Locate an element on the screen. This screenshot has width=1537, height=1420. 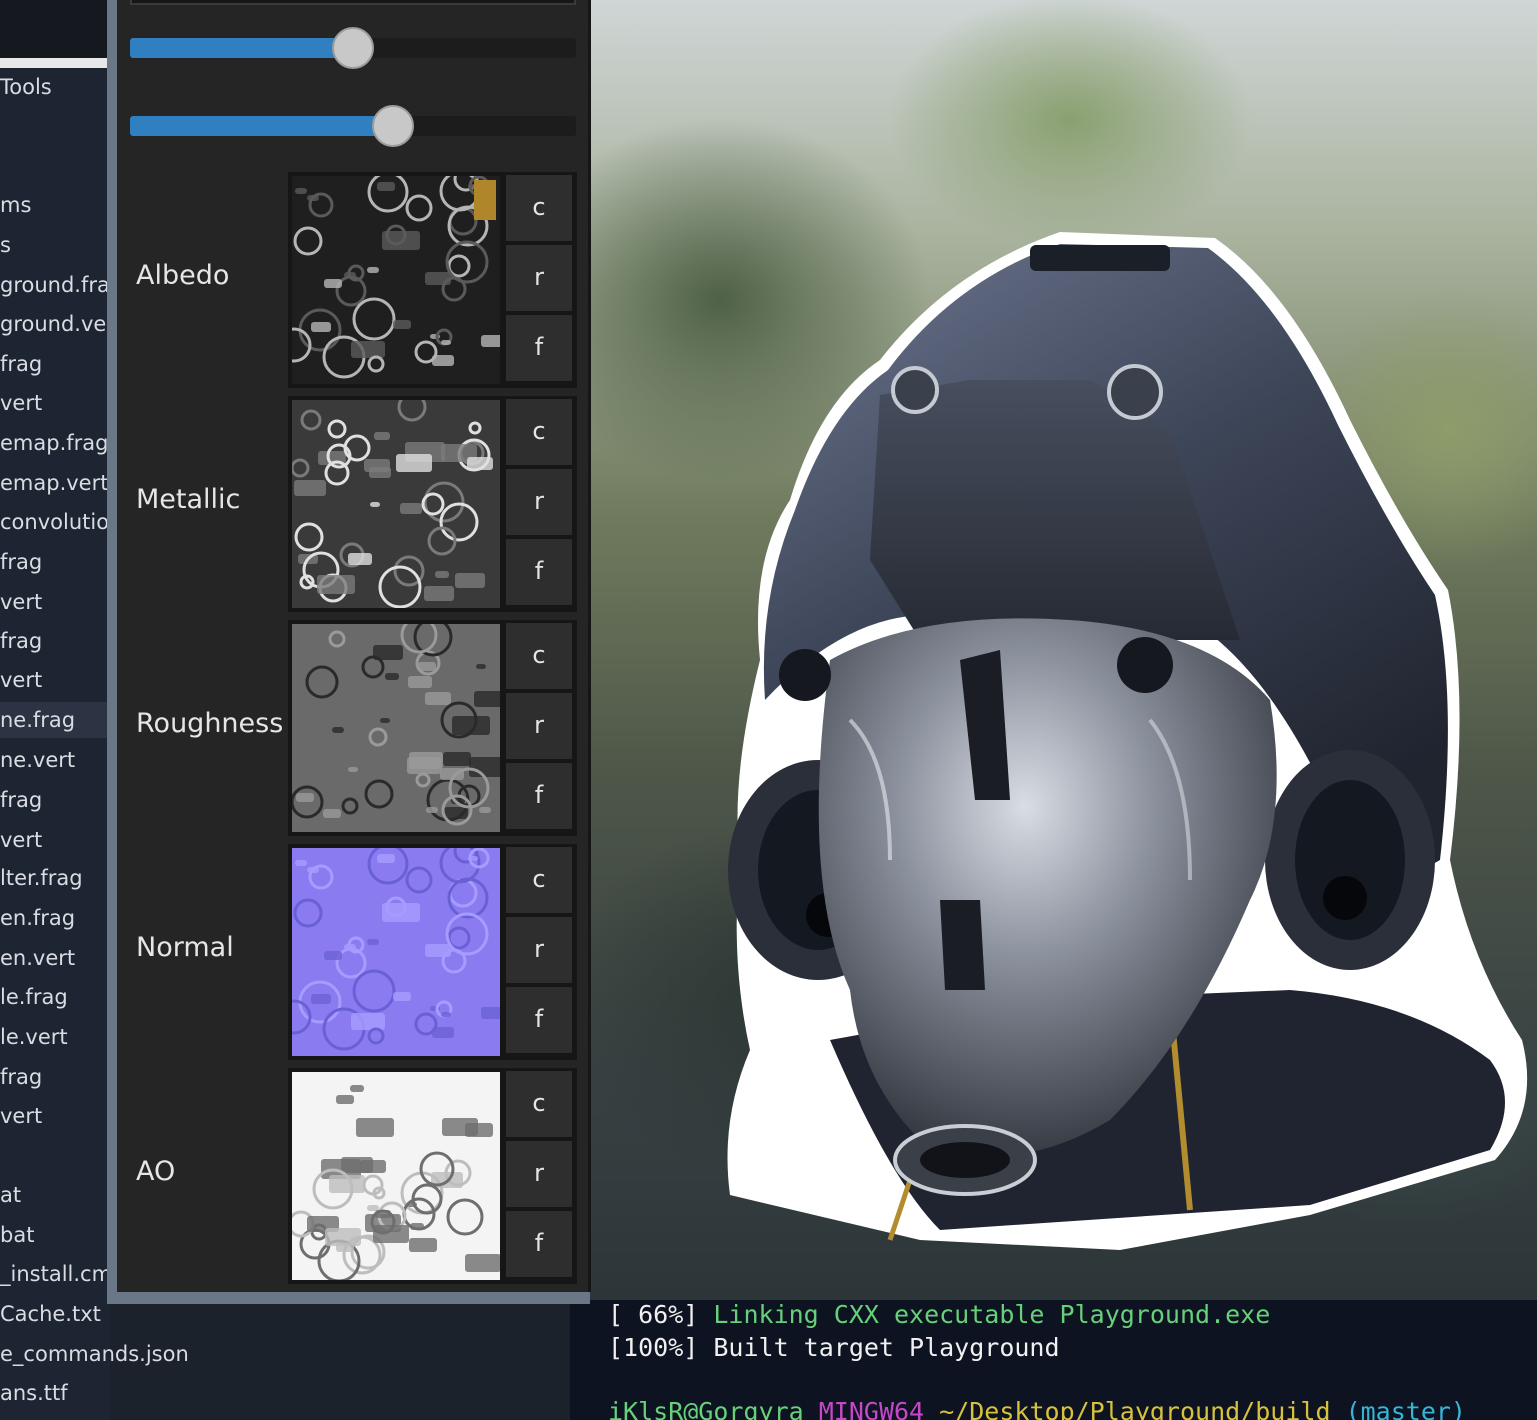
explorer-item: emap.frag is located at coordinates (55, 443).